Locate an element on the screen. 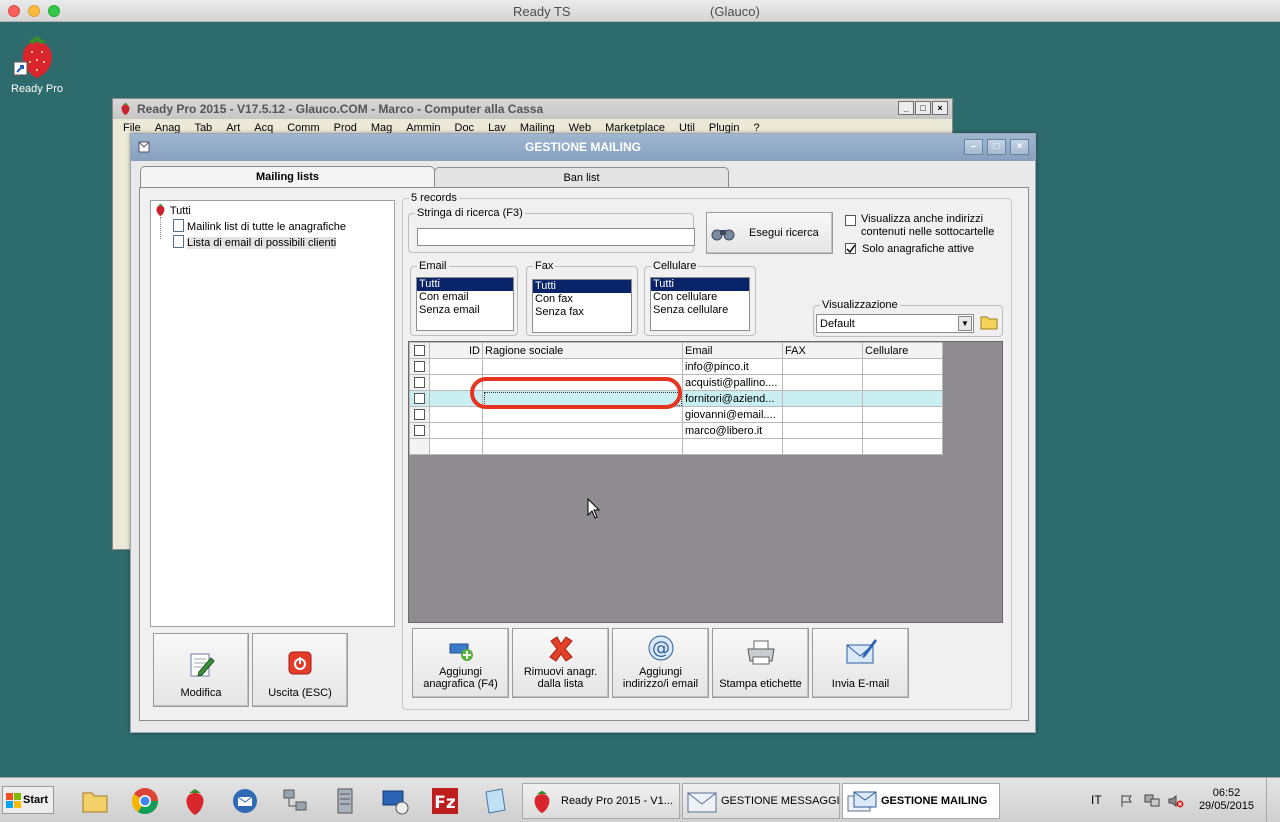 This screenshot has width=1280, height=822. email-filter-option: Con email is located at coordinates (465, 297).